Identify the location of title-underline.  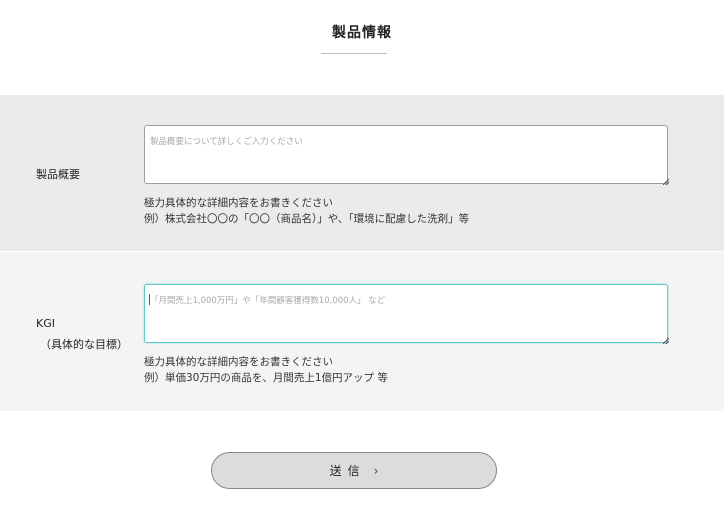
(354, 53).